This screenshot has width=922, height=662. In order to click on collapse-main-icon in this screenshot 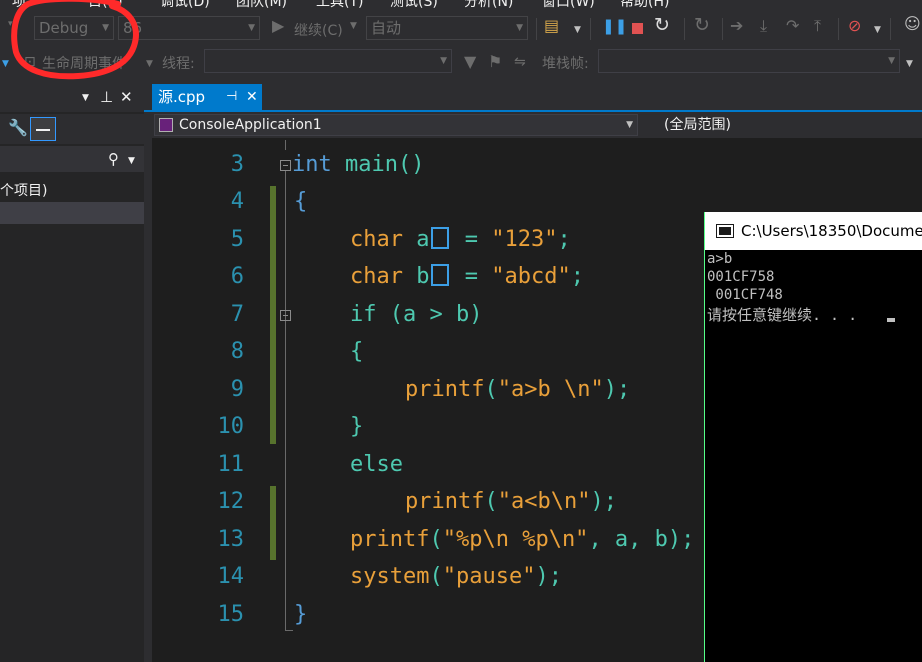, I will do `click(285, 165)`.